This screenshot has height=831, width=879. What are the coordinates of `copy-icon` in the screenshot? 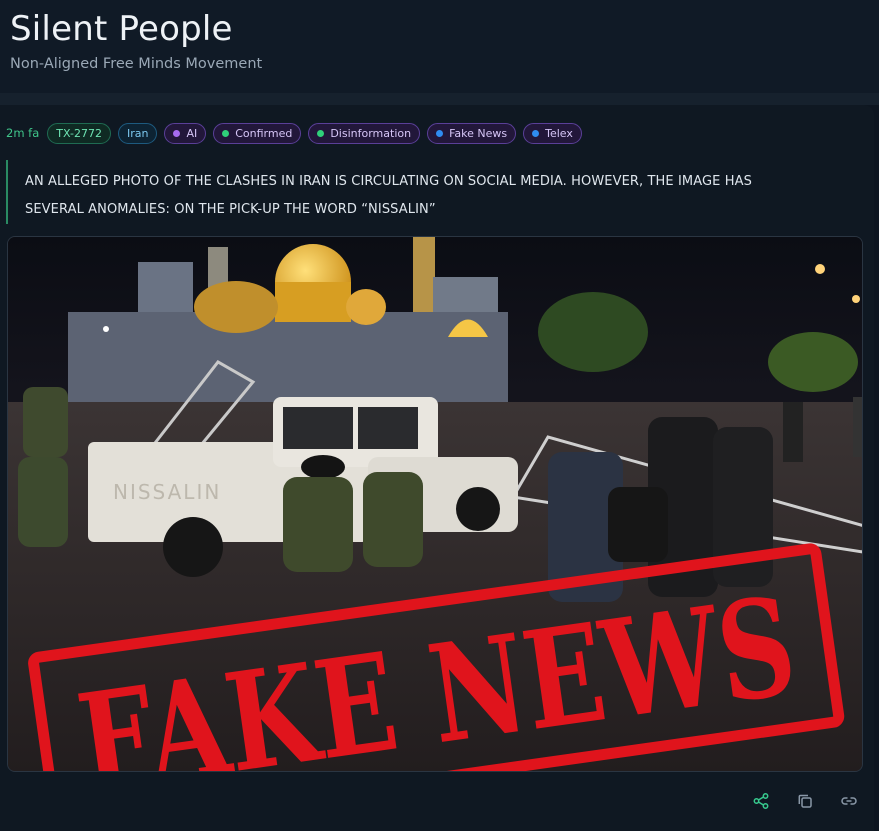 It's located at (805, 801).